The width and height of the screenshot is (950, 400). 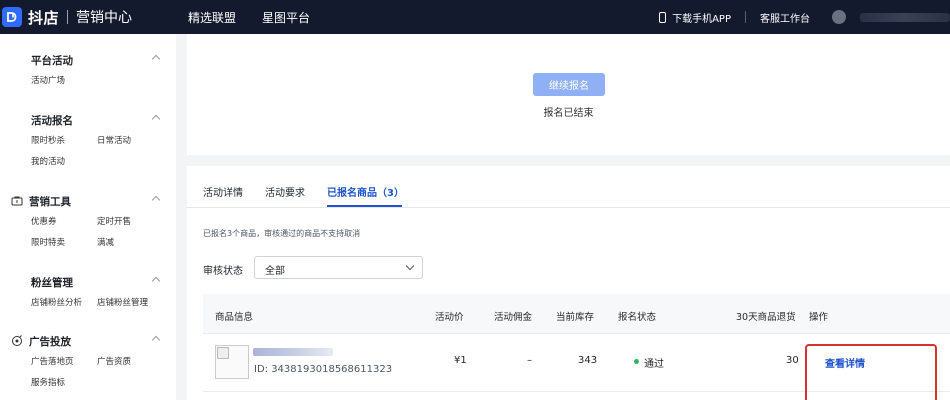 What do you see at coordinates (50, 341) in the screenshot?
I see `sidebar-group-title: 广告投放` at bounding box center [50, 341].